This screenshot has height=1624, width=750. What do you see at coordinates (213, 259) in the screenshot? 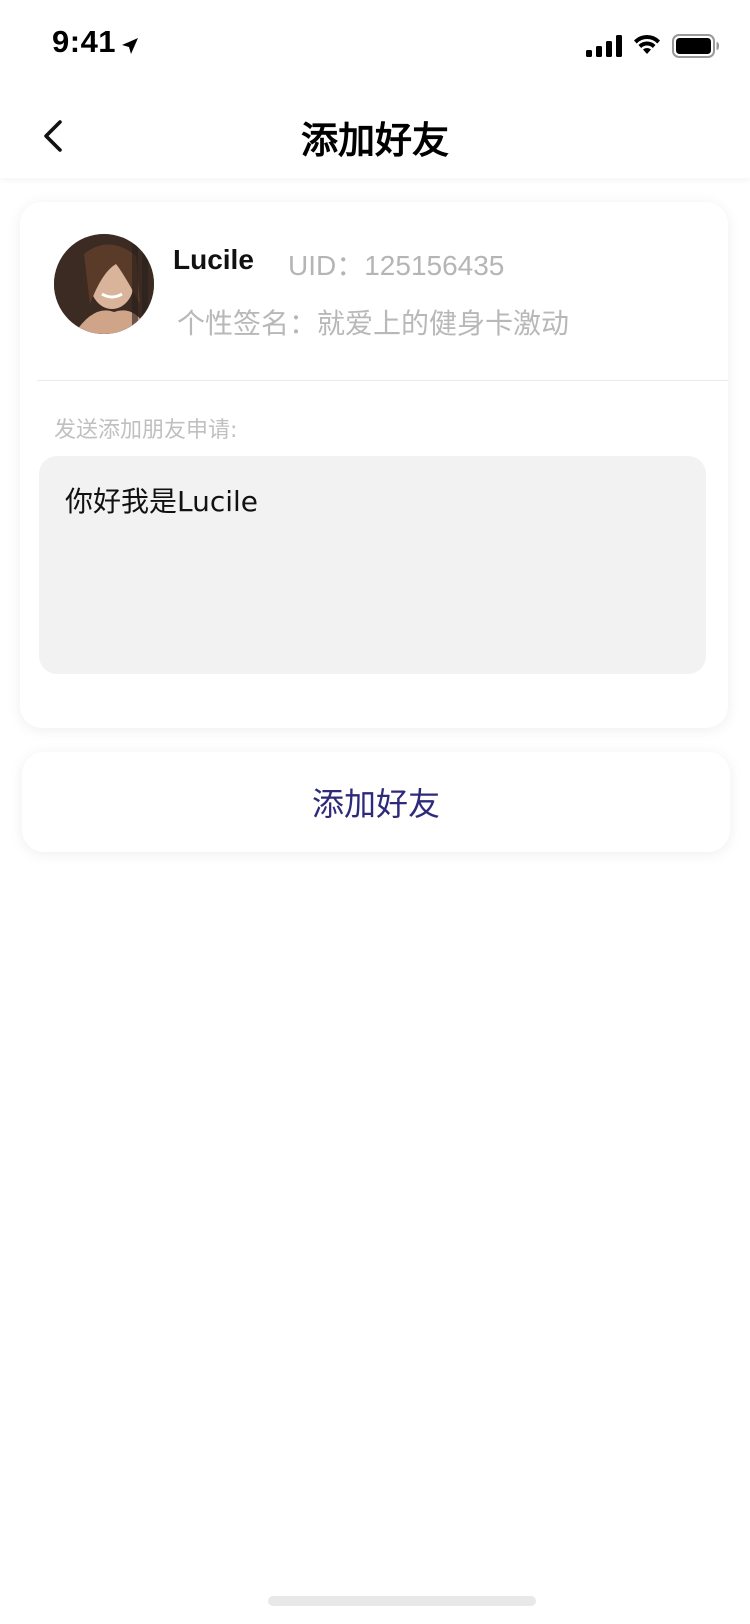
I see `user-name: Lucile` at bounding box center [213, 259].